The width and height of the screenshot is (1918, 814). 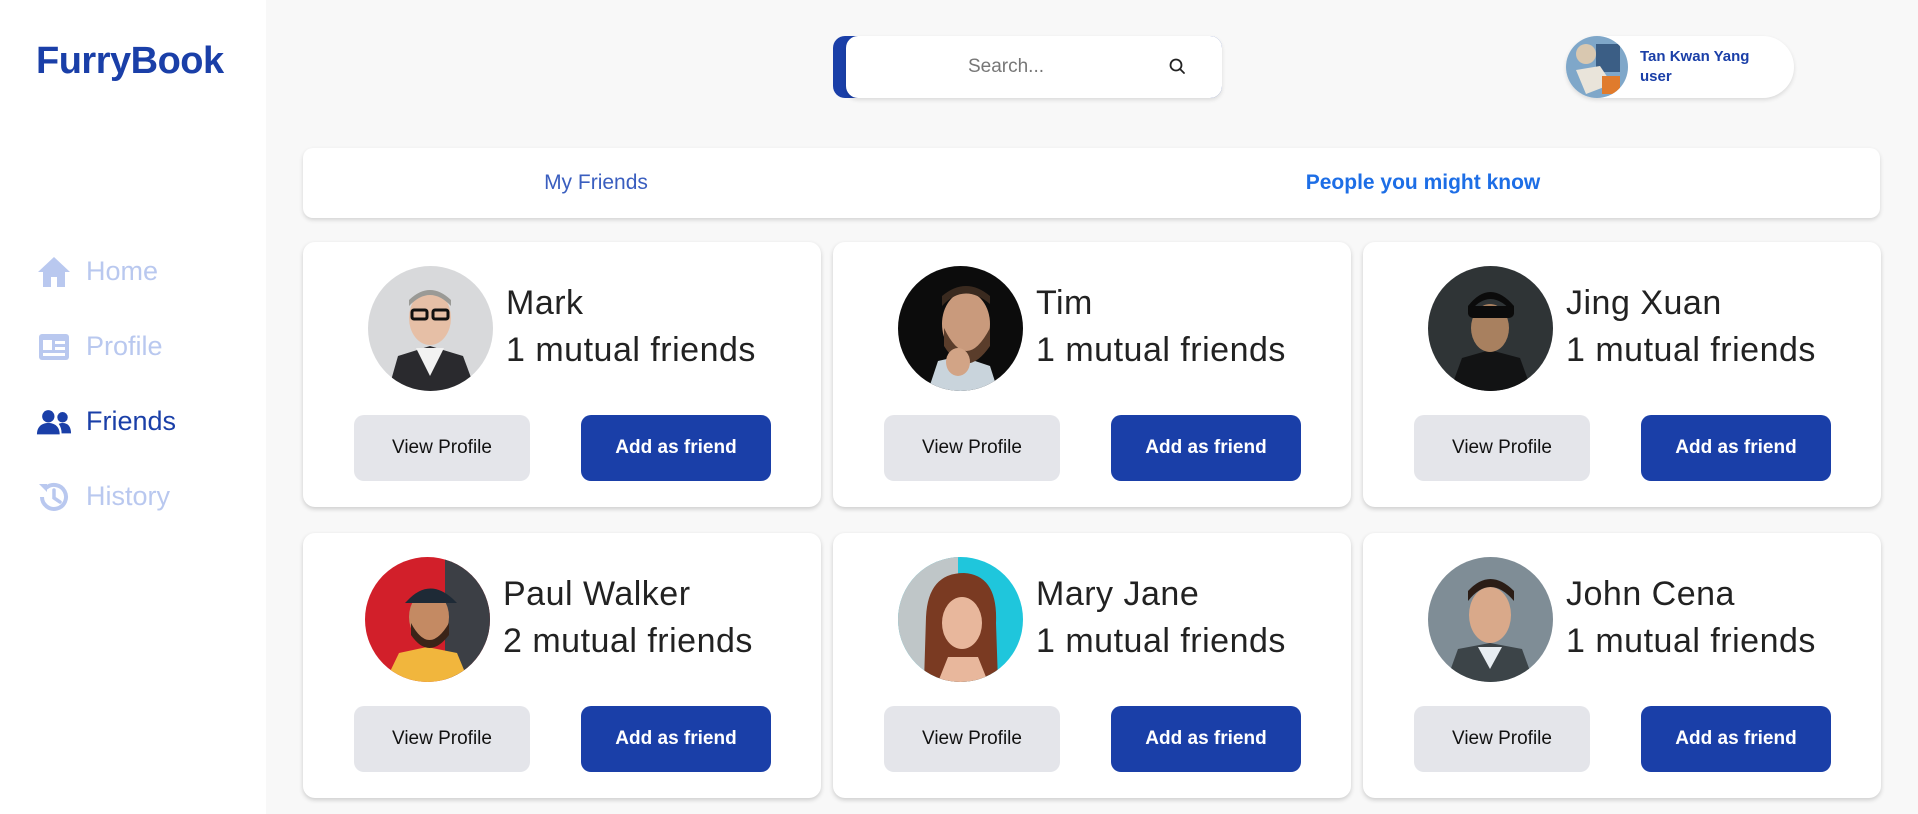 I want to click on sidebar-nav: Home Profile Friends History, so click(x=106, y=384).